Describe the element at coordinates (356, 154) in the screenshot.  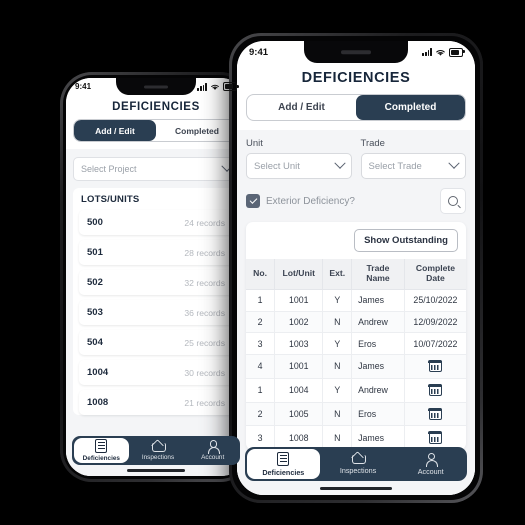
I see `filter-row: Unit Select Unit Trade Select Trade` at that location.